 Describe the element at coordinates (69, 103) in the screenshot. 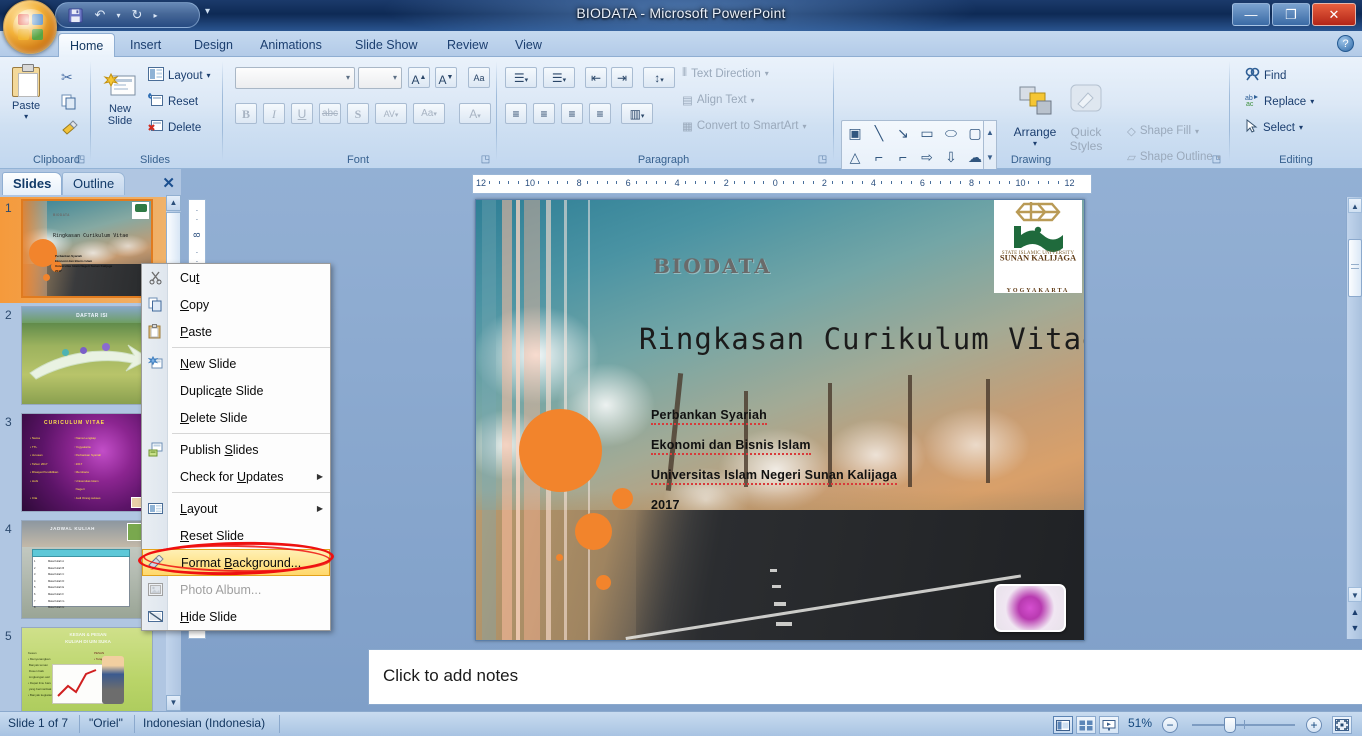

I see `copy-button` at that location.